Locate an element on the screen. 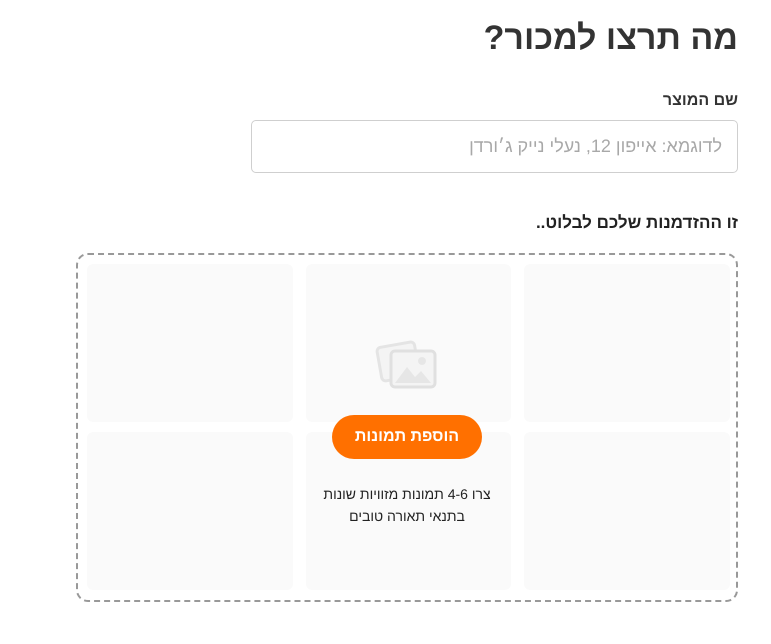 The height and width of the screenshot is (644, 771). upload-hint: צרו 4-6 תמונות מזוויות שונות בתנאי תאורה טובים is located at coordinates (407, 505).